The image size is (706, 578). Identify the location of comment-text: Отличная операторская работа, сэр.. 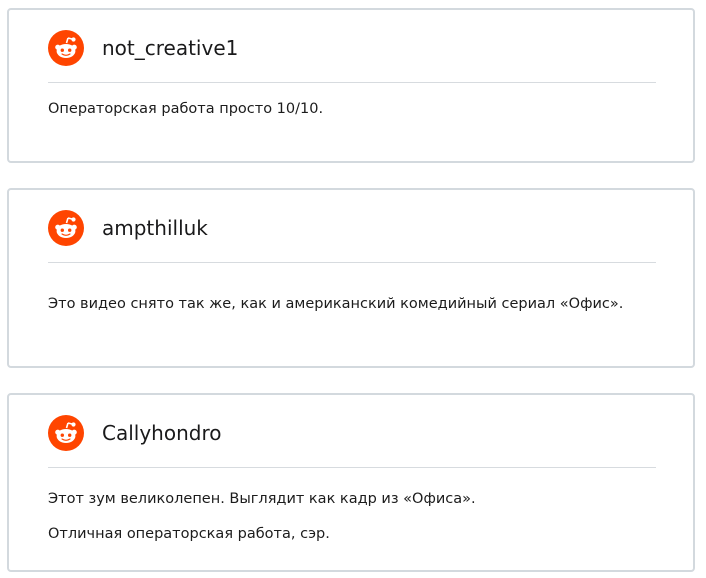
(189, 534).